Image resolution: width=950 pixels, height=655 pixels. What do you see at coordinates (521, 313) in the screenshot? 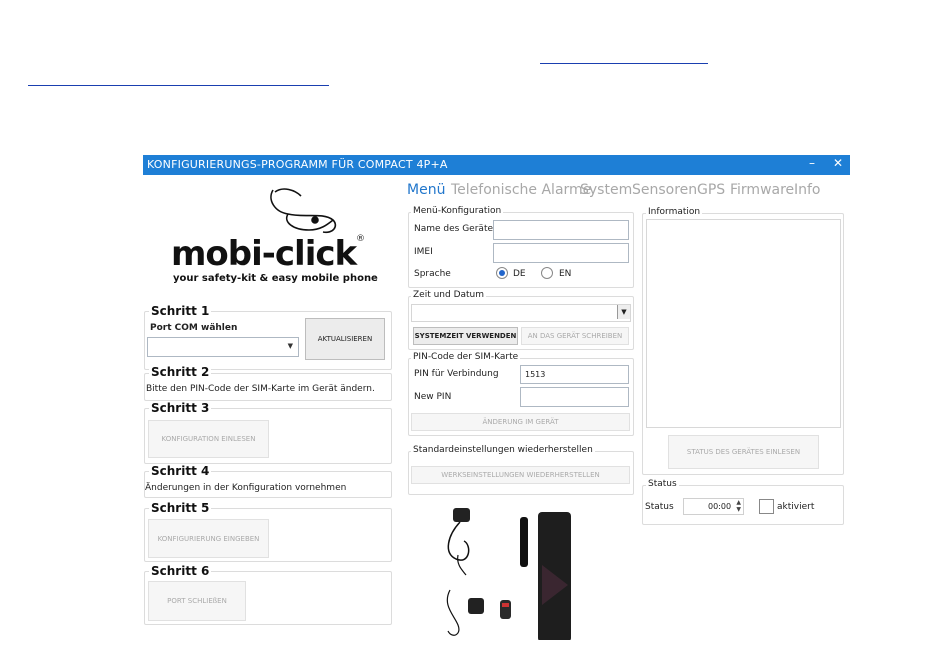
I see `datetime-picker: ▼` at bounding box center [521, 313].